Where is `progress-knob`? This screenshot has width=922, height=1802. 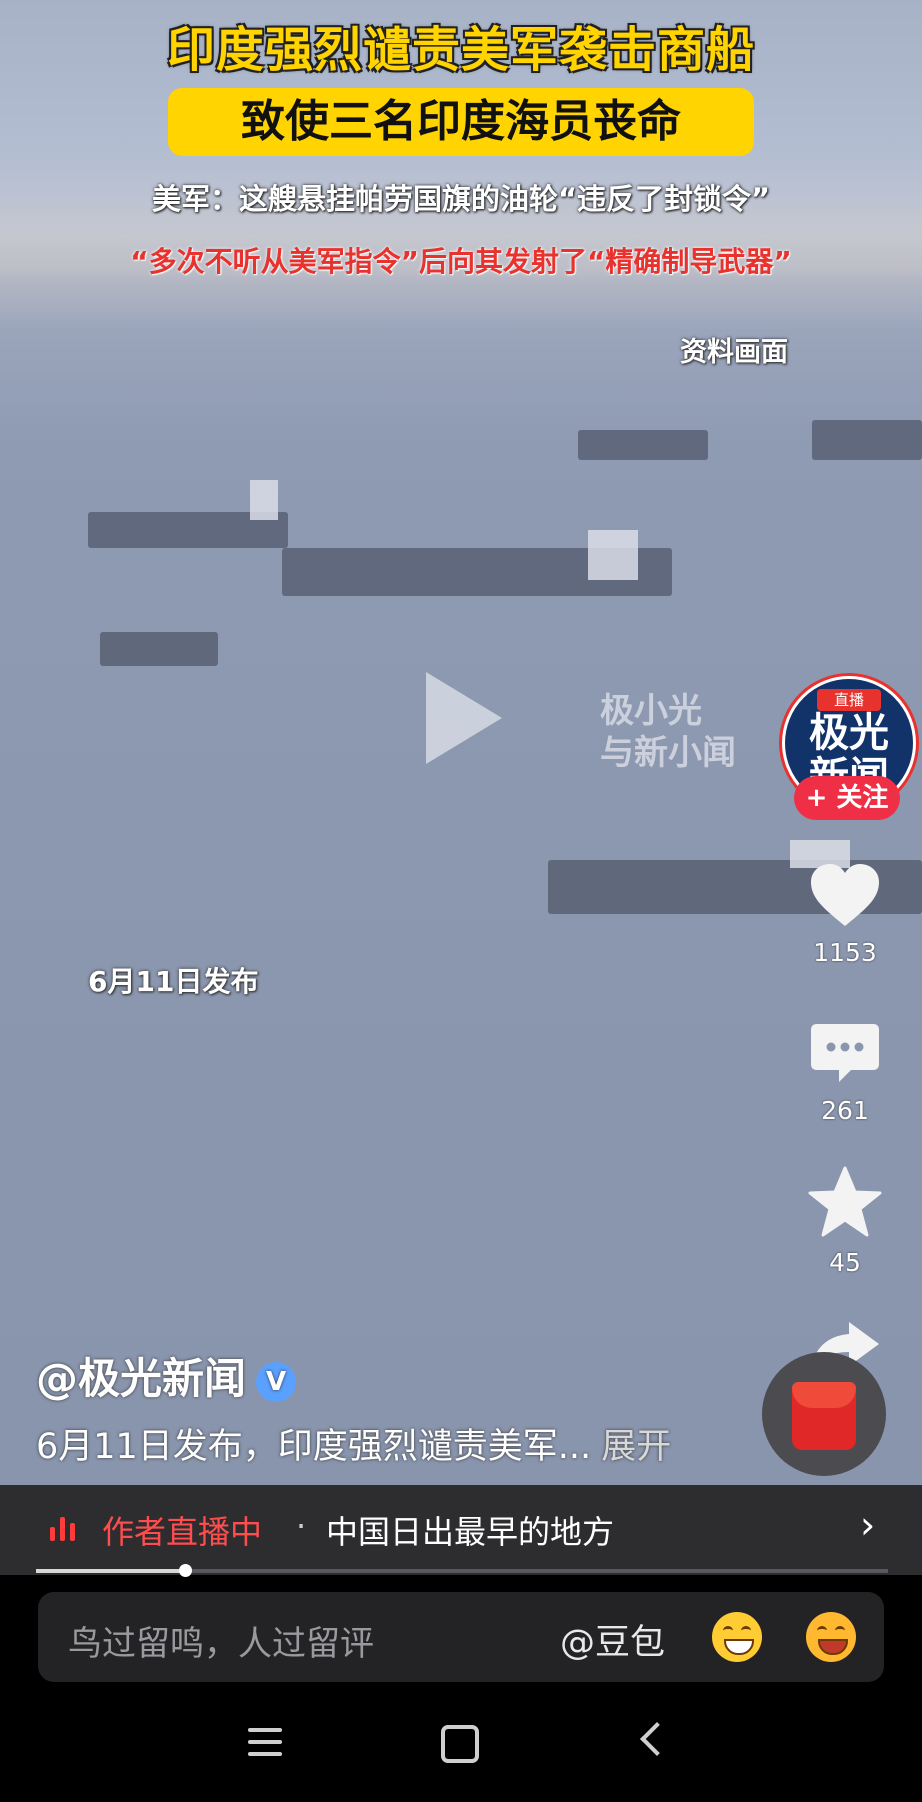 progress-knob is located at coordinates (186, 1570).